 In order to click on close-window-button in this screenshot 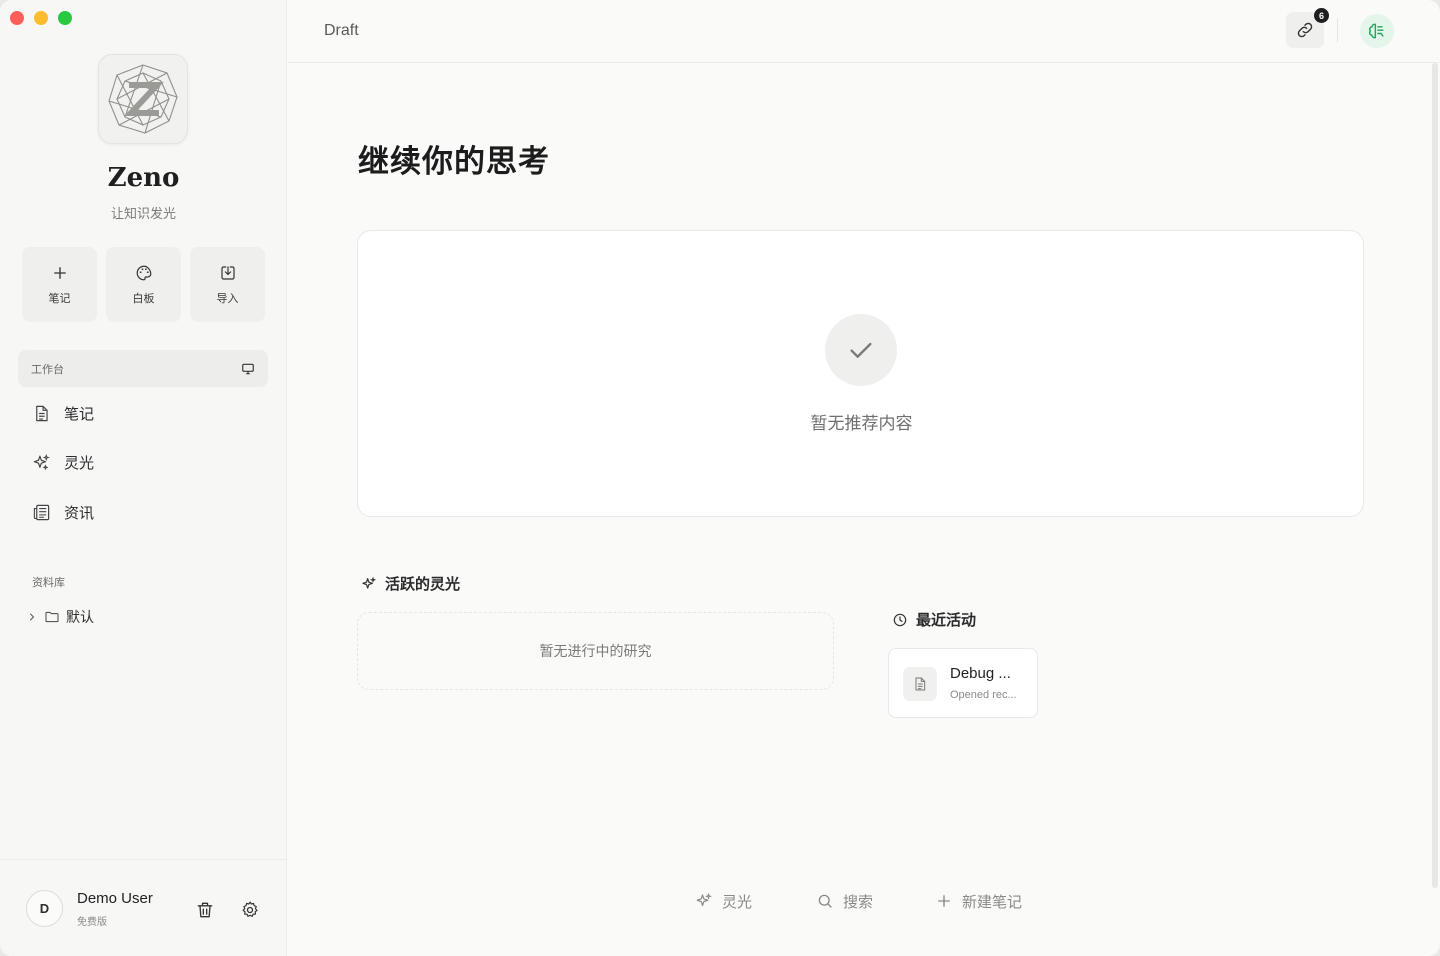, I will do `click(17, 18)`.